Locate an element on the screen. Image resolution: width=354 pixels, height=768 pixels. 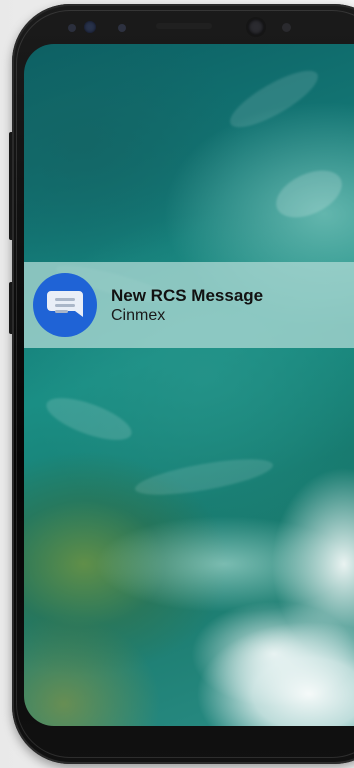
earpiece-speaker is located at coordinates (184, 26).